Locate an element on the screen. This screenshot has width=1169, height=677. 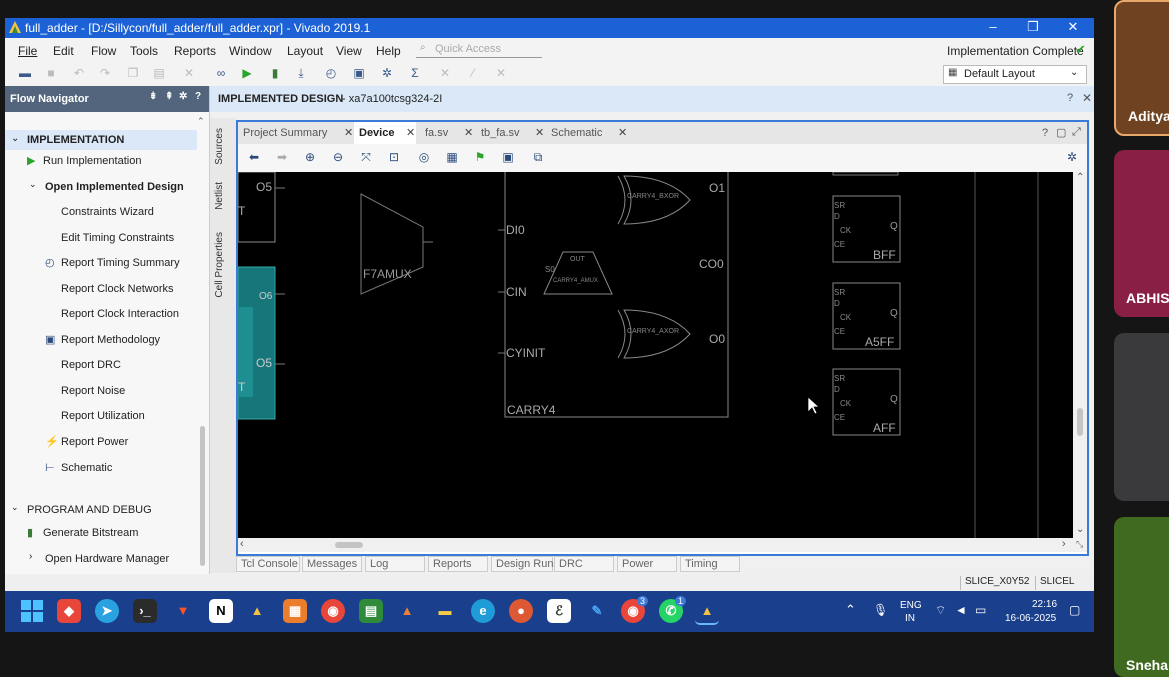
paste-icon: ▤ is located at coordinates (159, 73).